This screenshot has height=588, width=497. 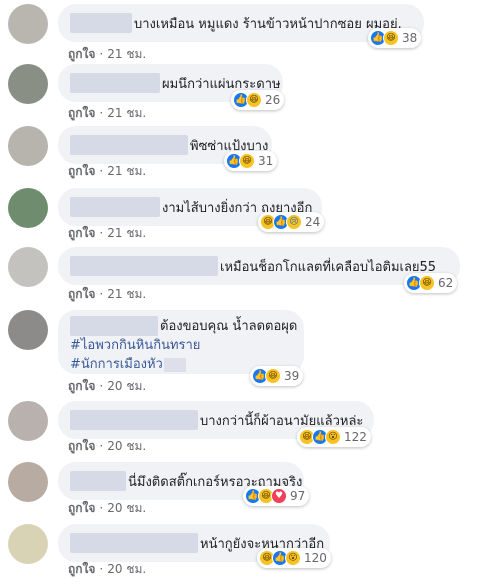 I want to click on comment-text: เหมือนช็อกโกแลตที่เคลือบไอติมเลย55, so click(x=328, y=267).